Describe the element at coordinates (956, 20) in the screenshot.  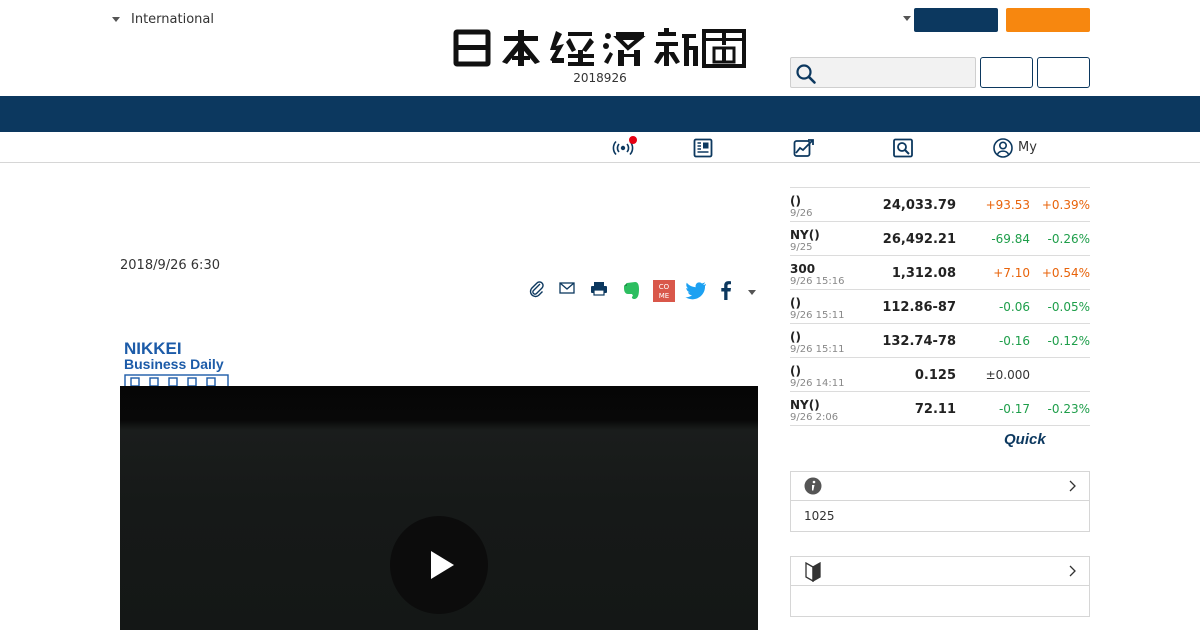
I see `navy-header-button` at that location.